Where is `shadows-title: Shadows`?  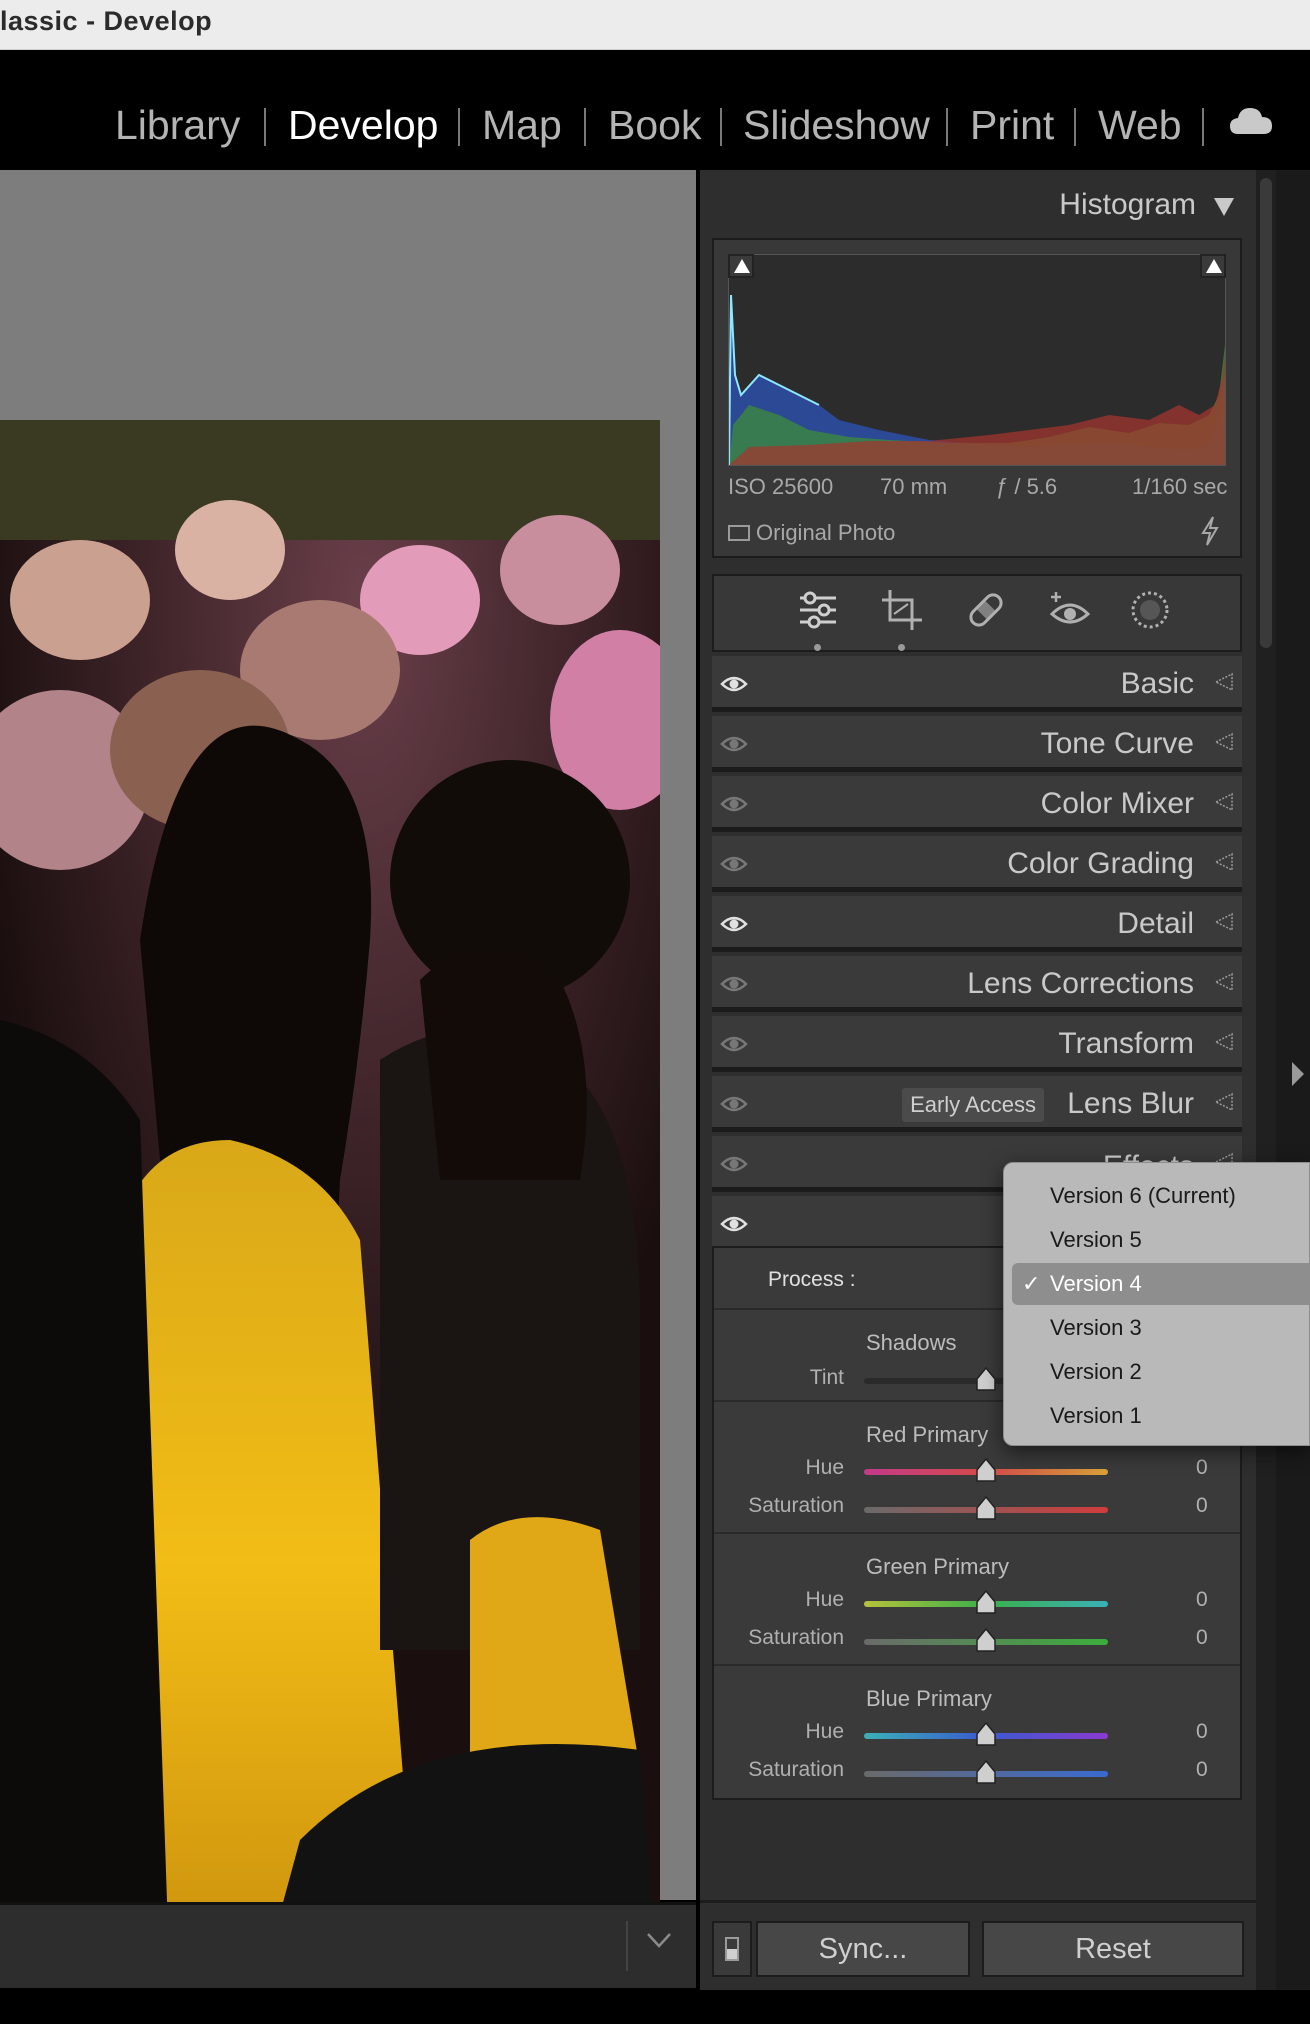
shadows-title: Shadows is located at coordinates (911, 1342).